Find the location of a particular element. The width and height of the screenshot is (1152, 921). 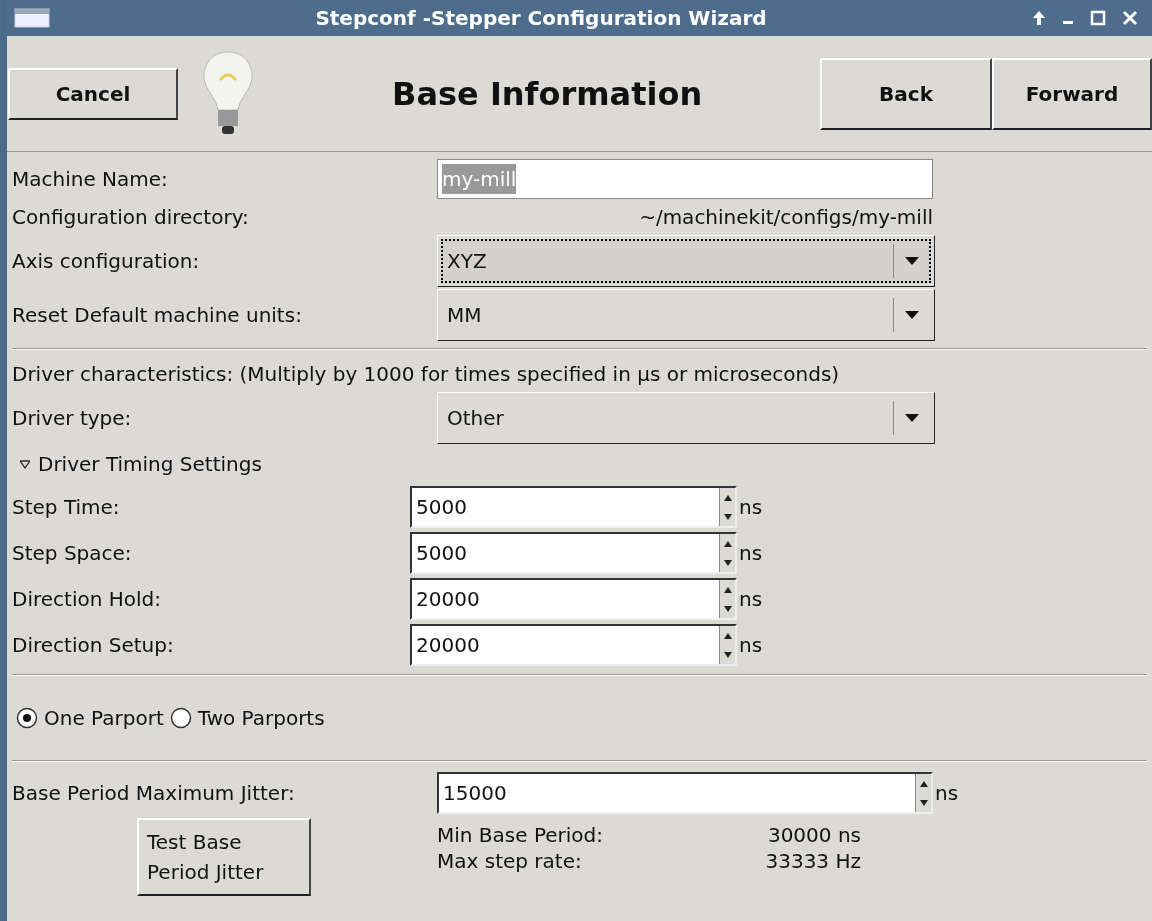

radio-option: One Parport is located at coordinates (90, 718).